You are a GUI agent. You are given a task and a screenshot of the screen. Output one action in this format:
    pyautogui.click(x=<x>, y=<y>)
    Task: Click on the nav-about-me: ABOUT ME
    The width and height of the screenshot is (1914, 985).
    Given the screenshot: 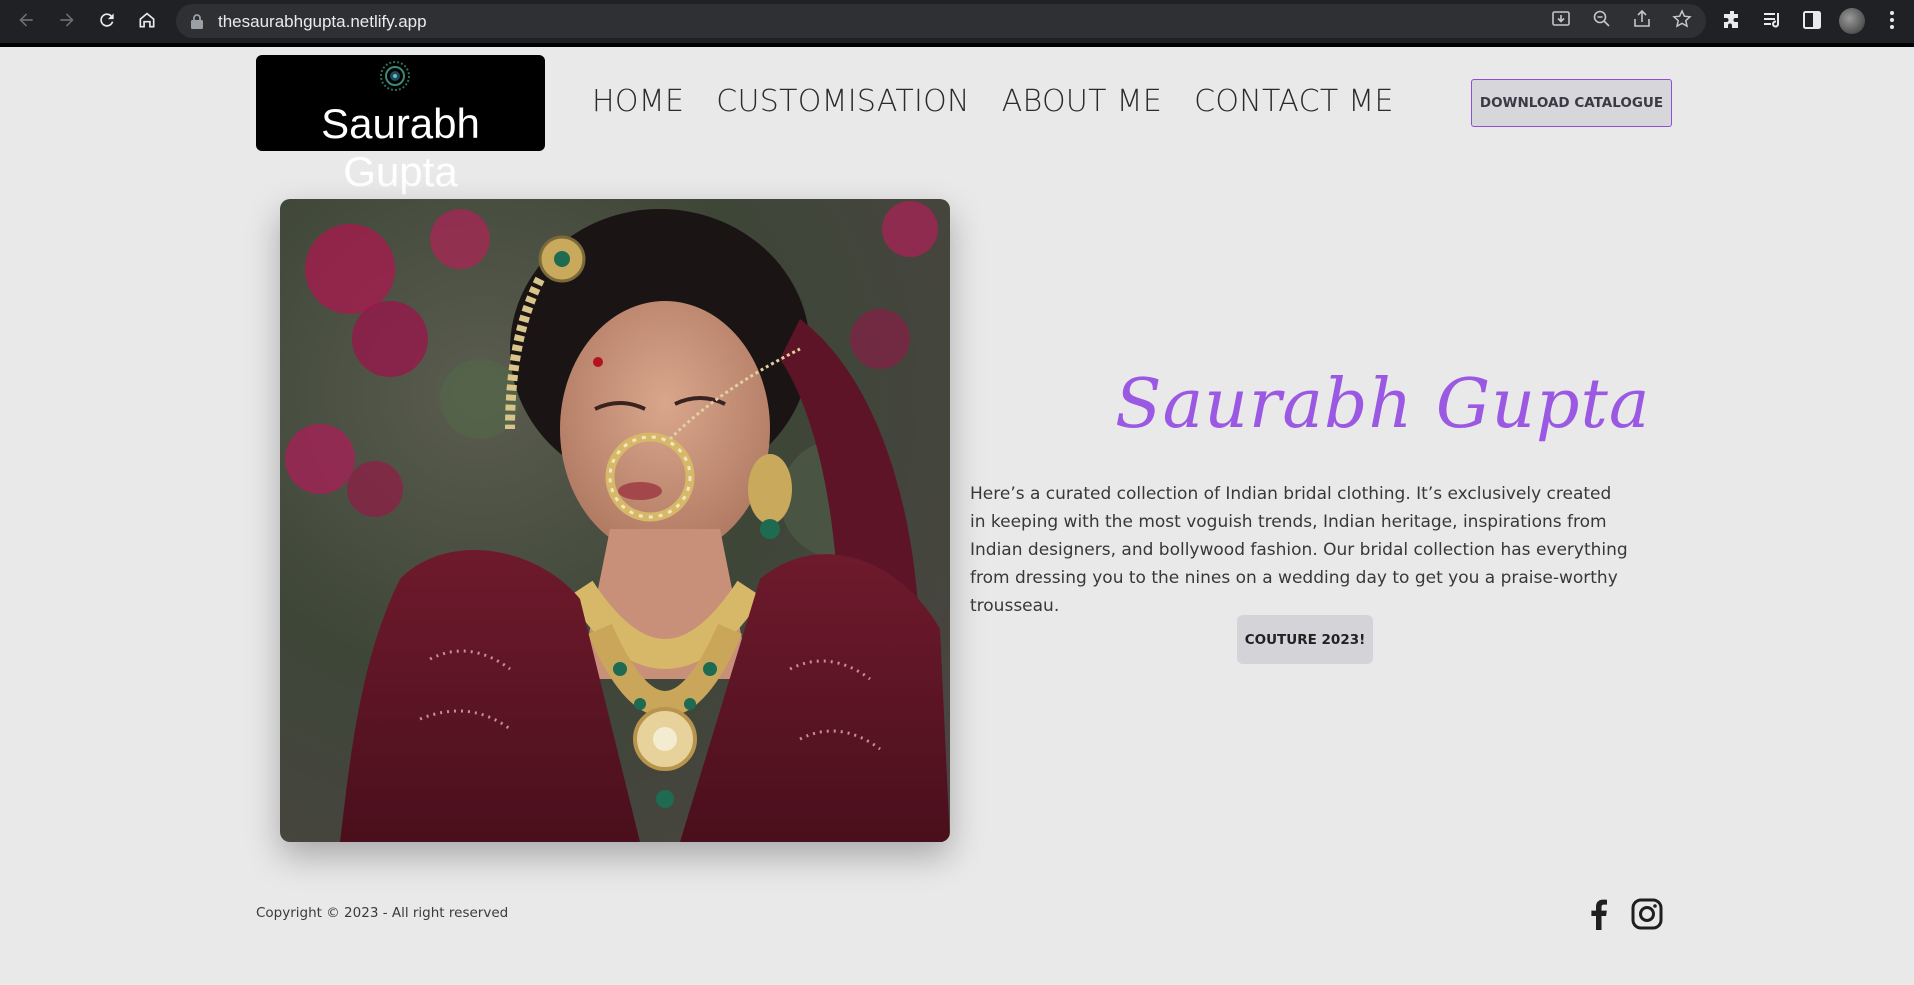 What is the action you would take?
    pyautogui.click(x=1082, y=101)
    